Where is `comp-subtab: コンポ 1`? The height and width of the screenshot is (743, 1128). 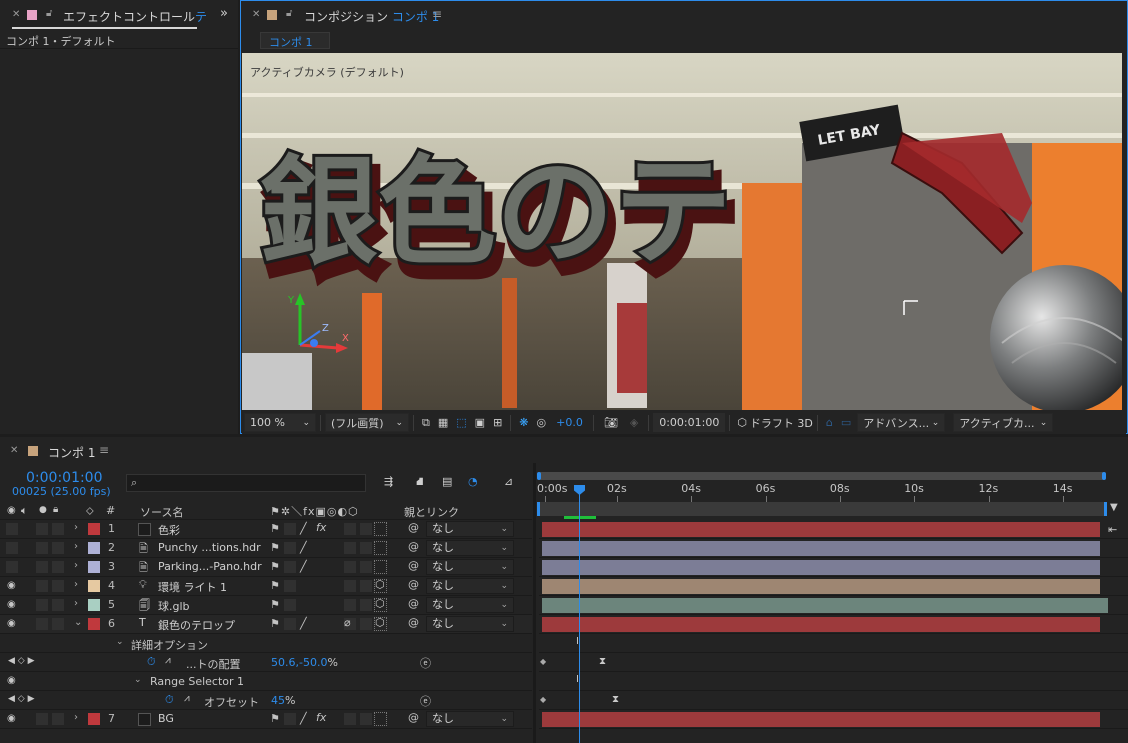 comp-subtab: コンポ 1 is located at coordinates (295, 40).